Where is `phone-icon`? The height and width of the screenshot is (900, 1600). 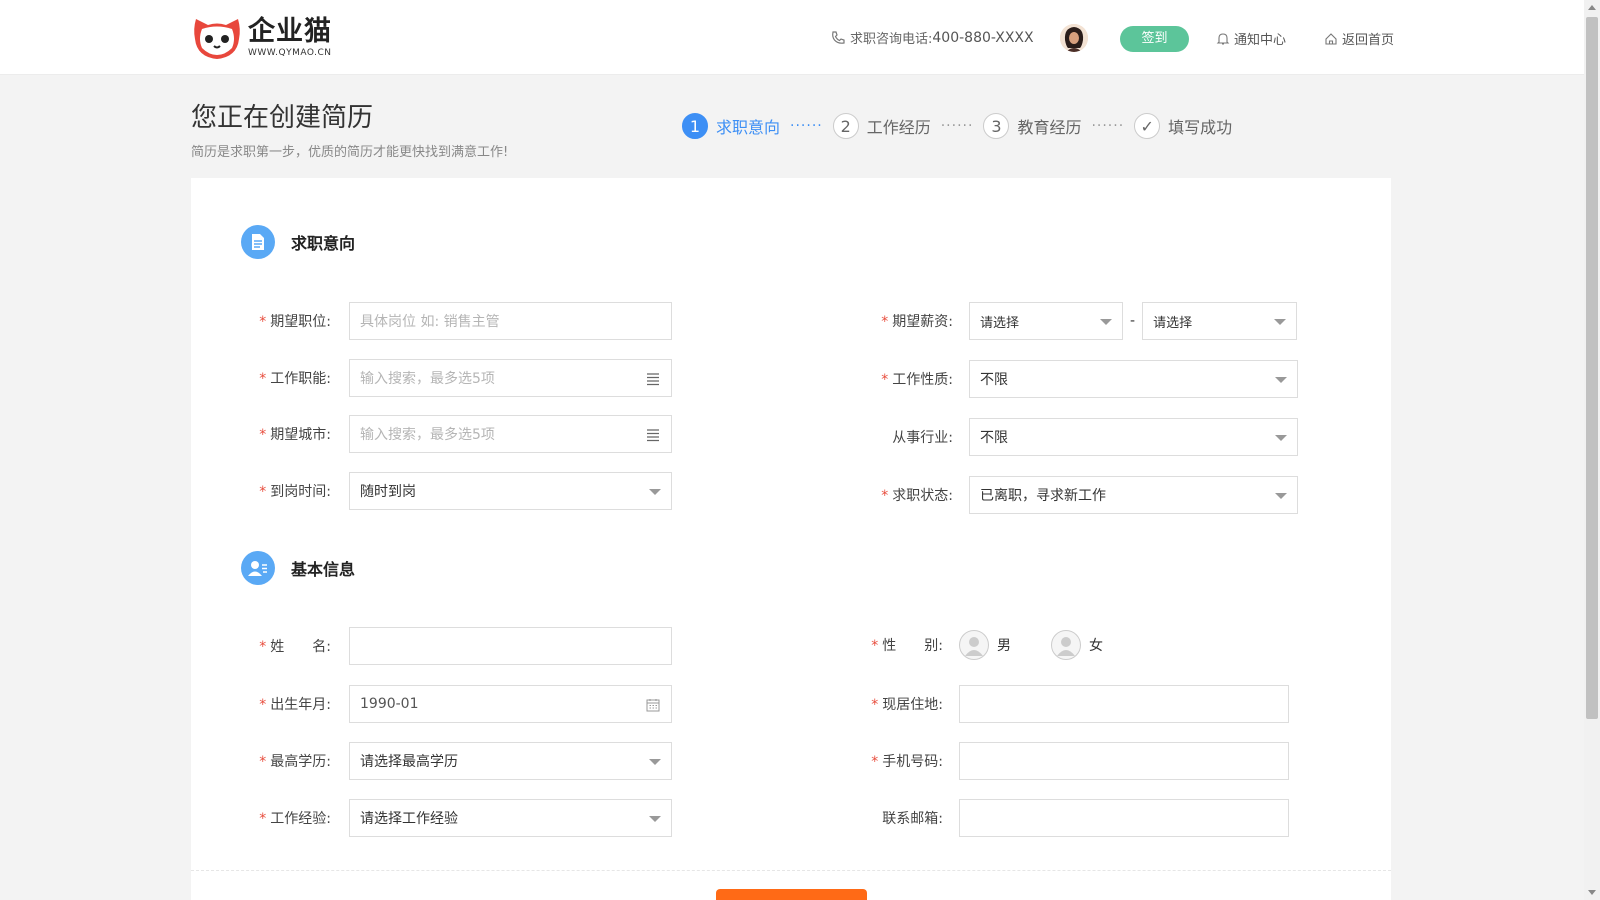
phone-icon is located at coordinates (838, 37).